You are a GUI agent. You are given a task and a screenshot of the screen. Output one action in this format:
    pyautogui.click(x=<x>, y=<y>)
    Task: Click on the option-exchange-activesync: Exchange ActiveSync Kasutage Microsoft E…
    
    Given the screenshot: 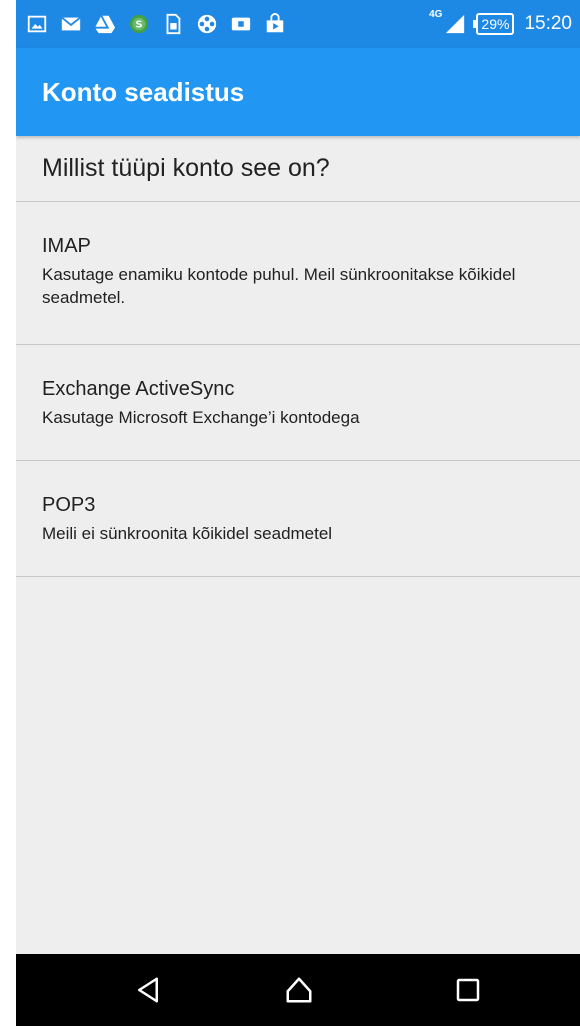 What is the action you would take?
    pyautogui.click(x=298, y=403)
    